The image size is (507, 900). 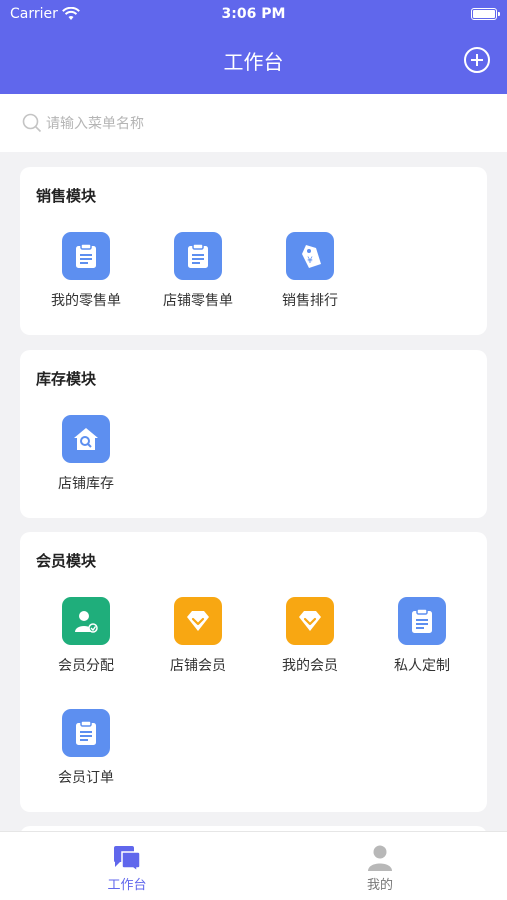 What do you see at coordinates (86, 778) in the screenshot?
I see `menu-item-label: 会员订单` at bounding box center [86, 778].